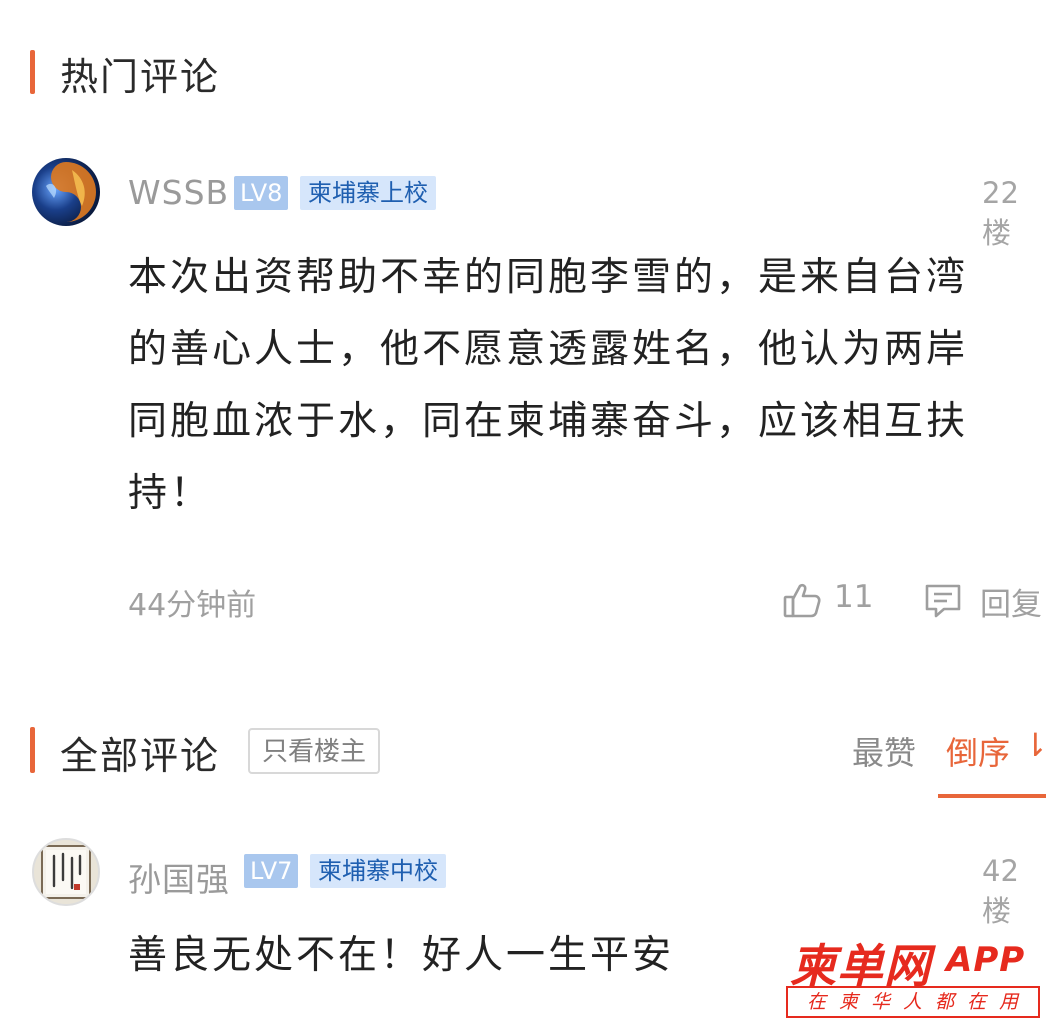 The width and height of the screenshot is (1046, 1022). Describe the element at coordinates (192, 605) in the screenshot. I see `comment-time: 44分钟前` at that location.